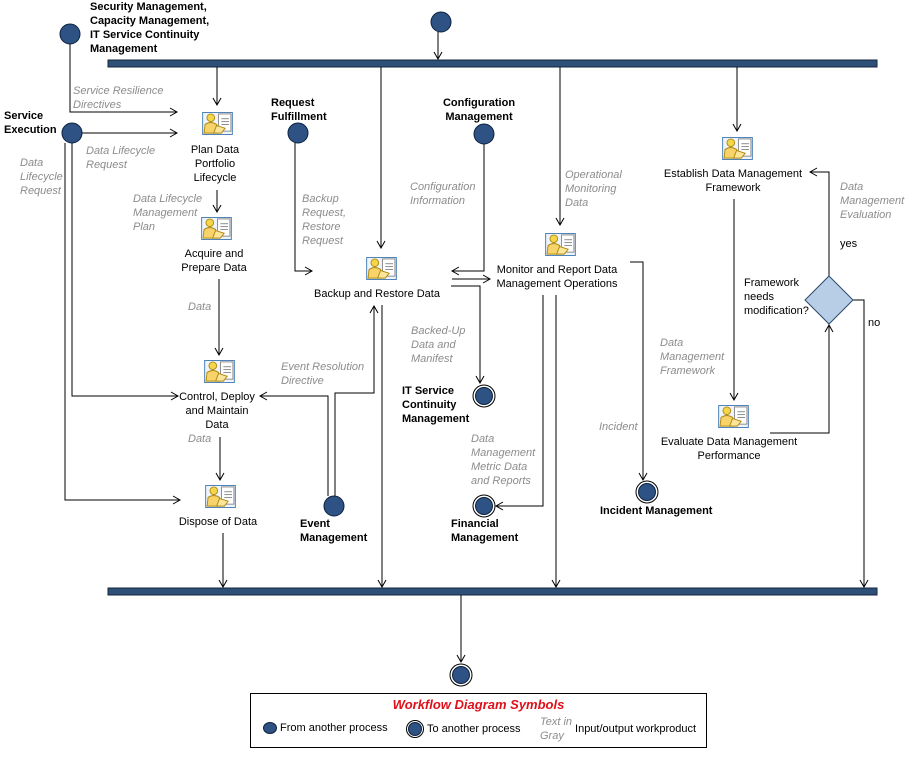  Describe the element at coordinates (41, 177) in the screenshot. I see `wp-data-lifecycle-request-2: Data Lifecycle Request` at that location.